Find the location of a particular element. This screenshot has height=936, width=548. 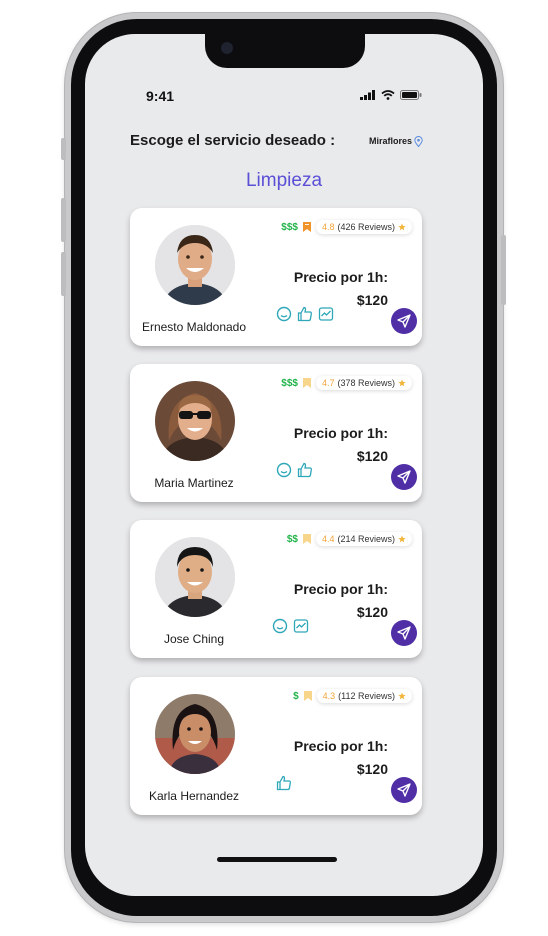

rating-value: 4.7 is located at coordinates (328, 383).